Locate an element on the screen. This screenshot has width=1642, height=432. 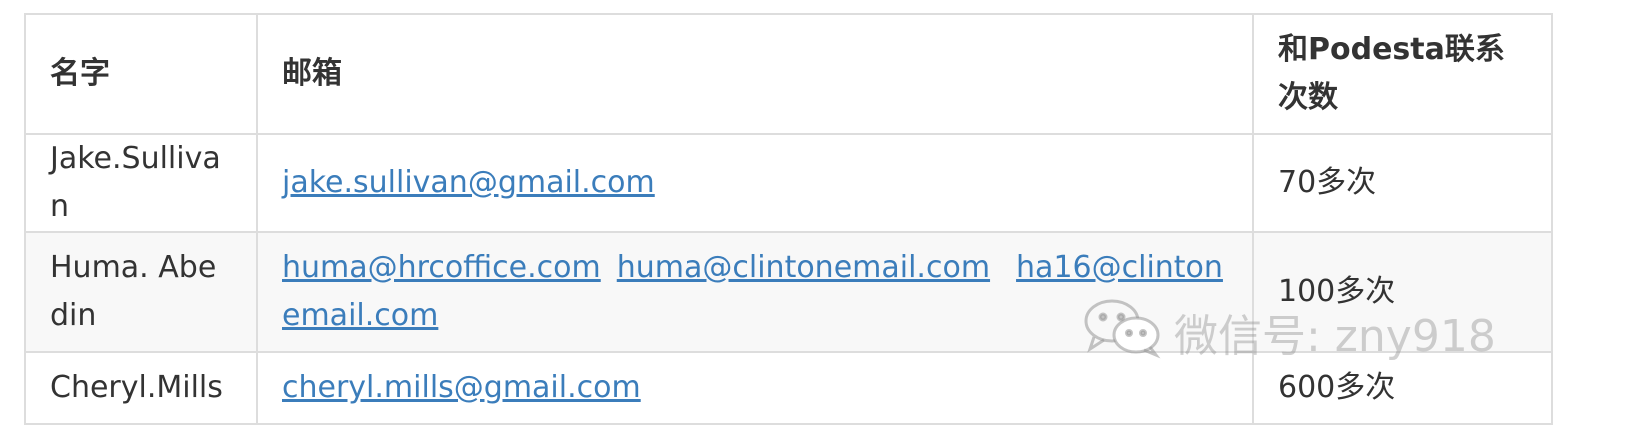
cell-name: Cheryl.Mills is located at coordinates (141, 388).